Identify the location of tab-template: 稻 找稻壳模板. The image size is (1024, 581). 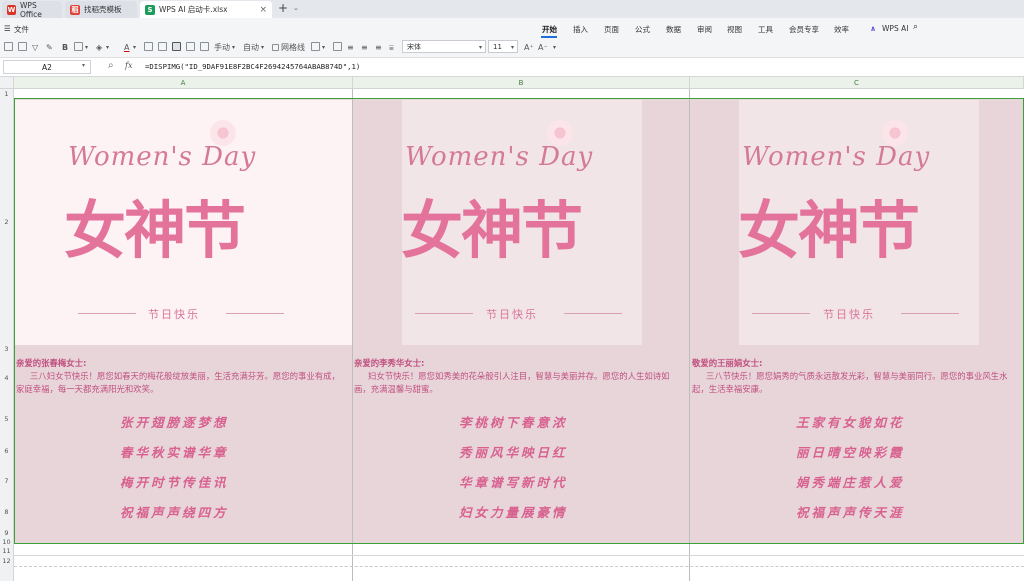
(101, 9).